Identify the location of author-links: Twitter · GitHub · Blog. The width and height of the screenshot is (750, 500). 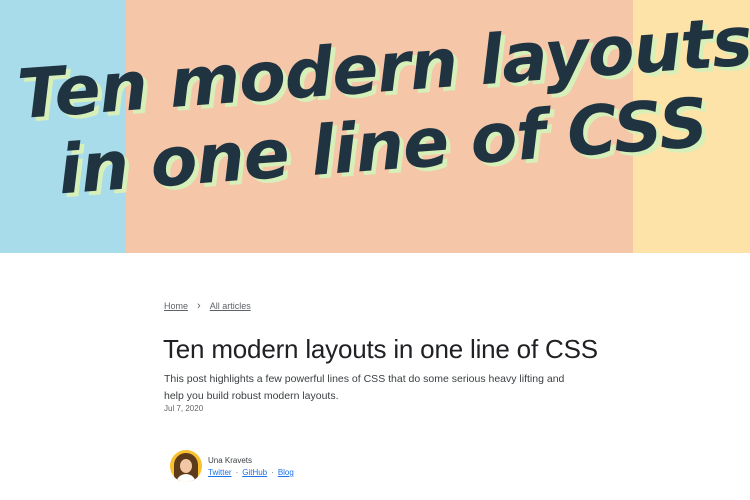
(251, 472).